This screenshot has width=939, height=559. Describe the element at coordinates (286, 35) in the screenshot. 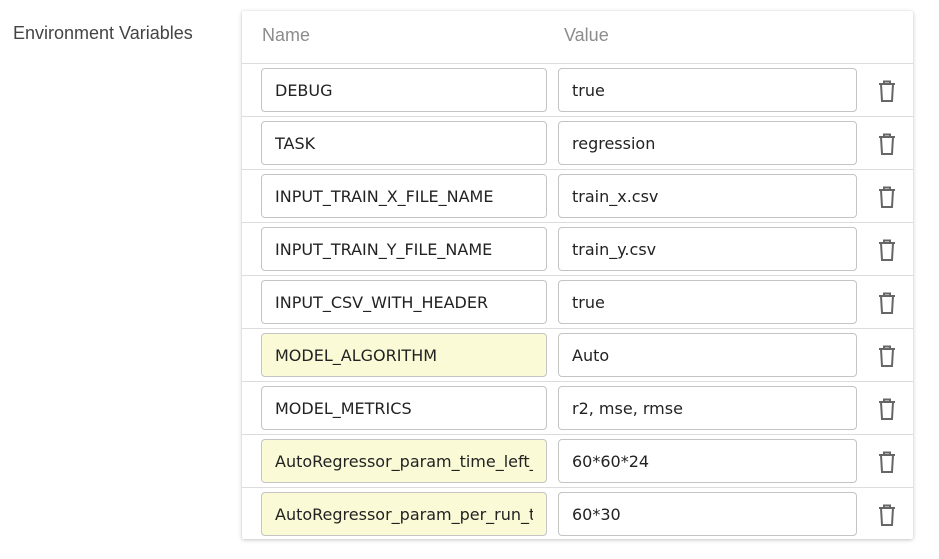

I see `column-header-name: Name` at that location.